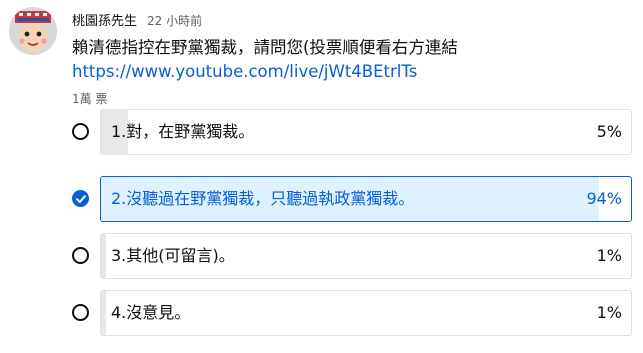  Describe the element at coordinates (366, 256) in the screenshot. I see `poll-option-box: 3.其他(可留言)。 1%` at that location.